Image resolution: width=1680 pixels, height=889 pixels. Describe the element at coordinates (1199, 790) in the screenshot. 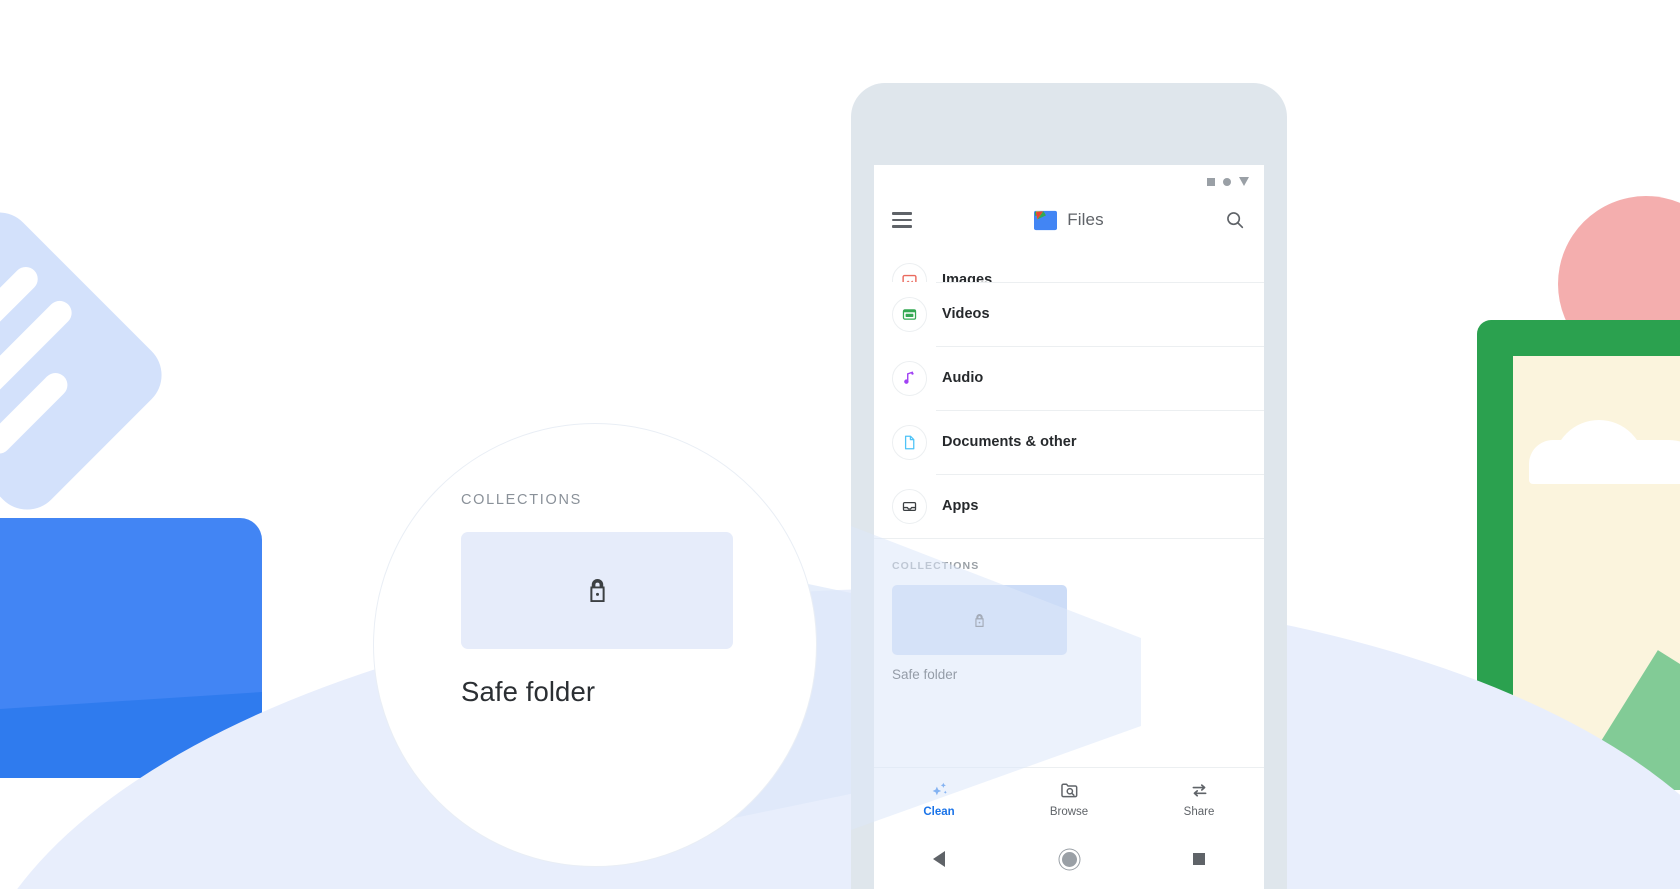

I see `share-arrows-icon` at that location.